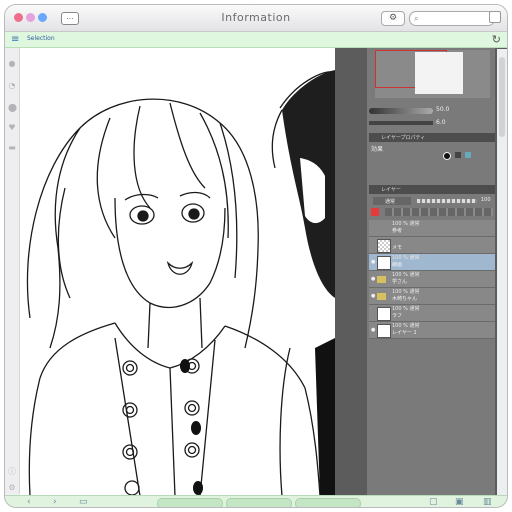 The width and height of the screenshot is (512, 512). I want to click on layer-opacity-slider, so click(447, 201).